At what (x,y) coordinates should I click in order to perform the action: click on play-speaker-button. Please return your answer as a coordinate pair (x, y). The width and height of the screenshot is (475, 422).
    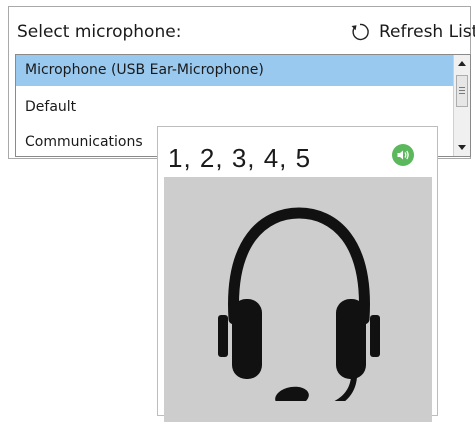
    Looking at the image, I should click on (403, 155).